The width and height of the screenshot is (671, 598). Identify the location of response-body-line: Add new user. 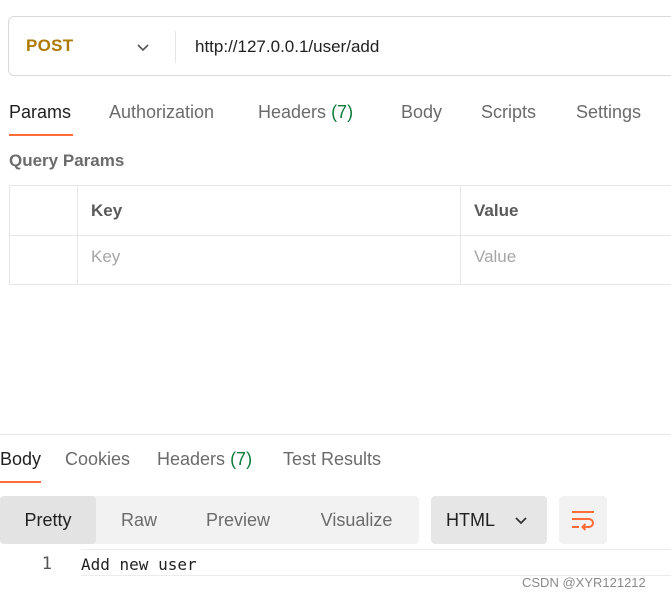
(139, 564).